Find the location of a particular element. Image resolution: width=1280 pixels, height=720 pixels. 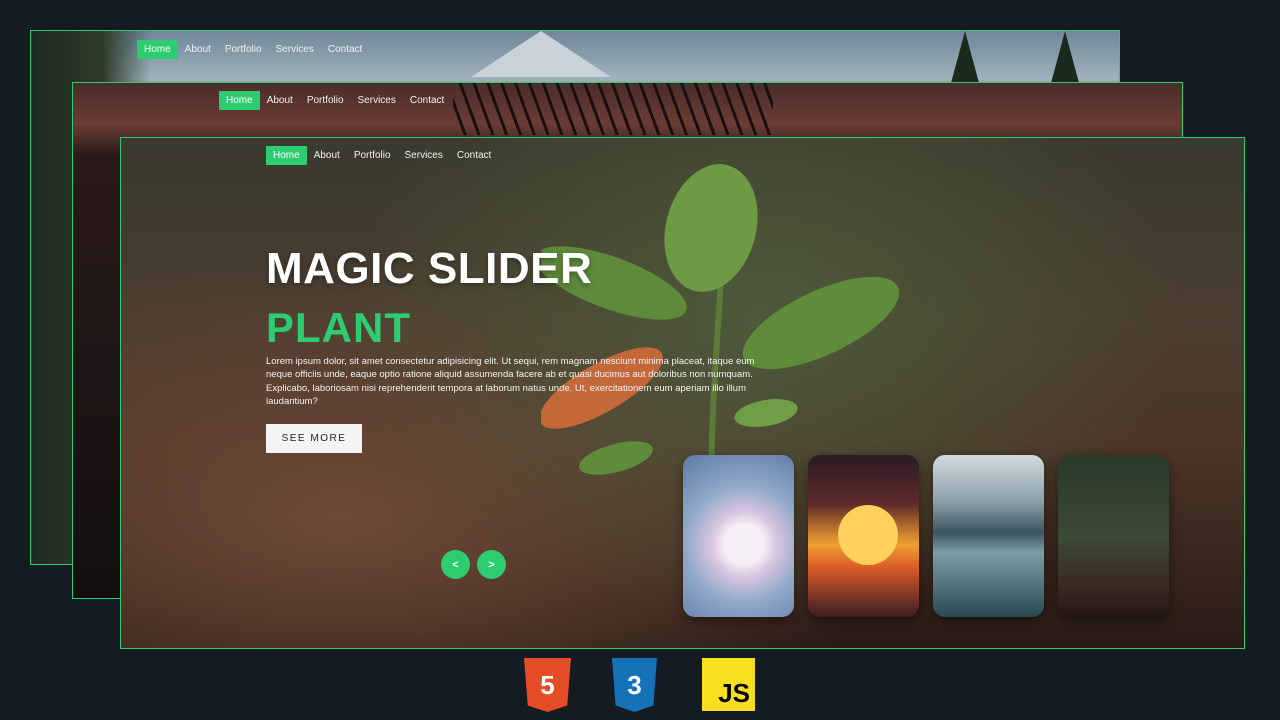

html5-icon: 5 is located at coordinates (547, 685).